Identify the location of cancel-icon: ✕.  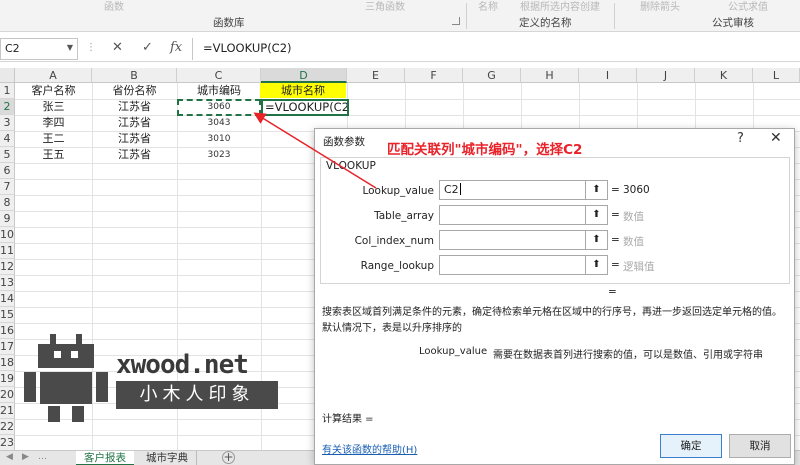
(117, 47).